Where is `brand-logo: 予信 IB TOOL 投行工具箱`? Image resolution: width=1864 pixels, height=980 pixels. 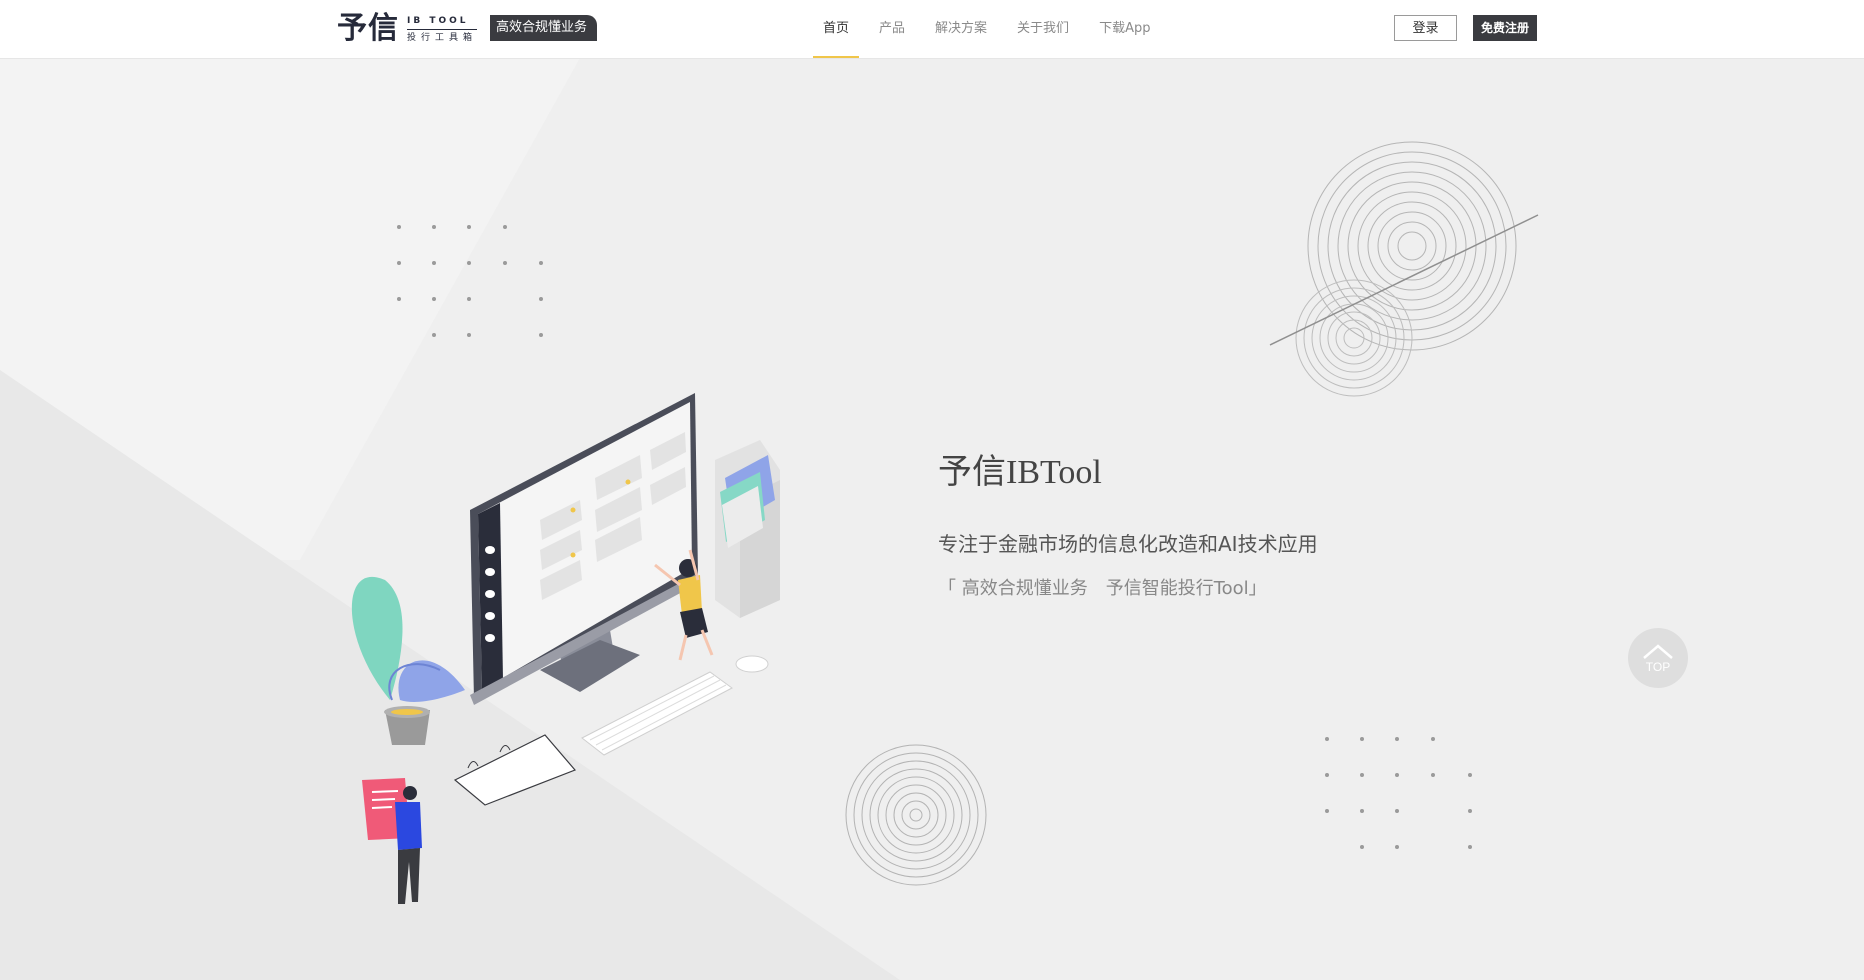
brand-logo: 予信 IB TOOL 投行工具箱 is located at coordinates (407, 28).